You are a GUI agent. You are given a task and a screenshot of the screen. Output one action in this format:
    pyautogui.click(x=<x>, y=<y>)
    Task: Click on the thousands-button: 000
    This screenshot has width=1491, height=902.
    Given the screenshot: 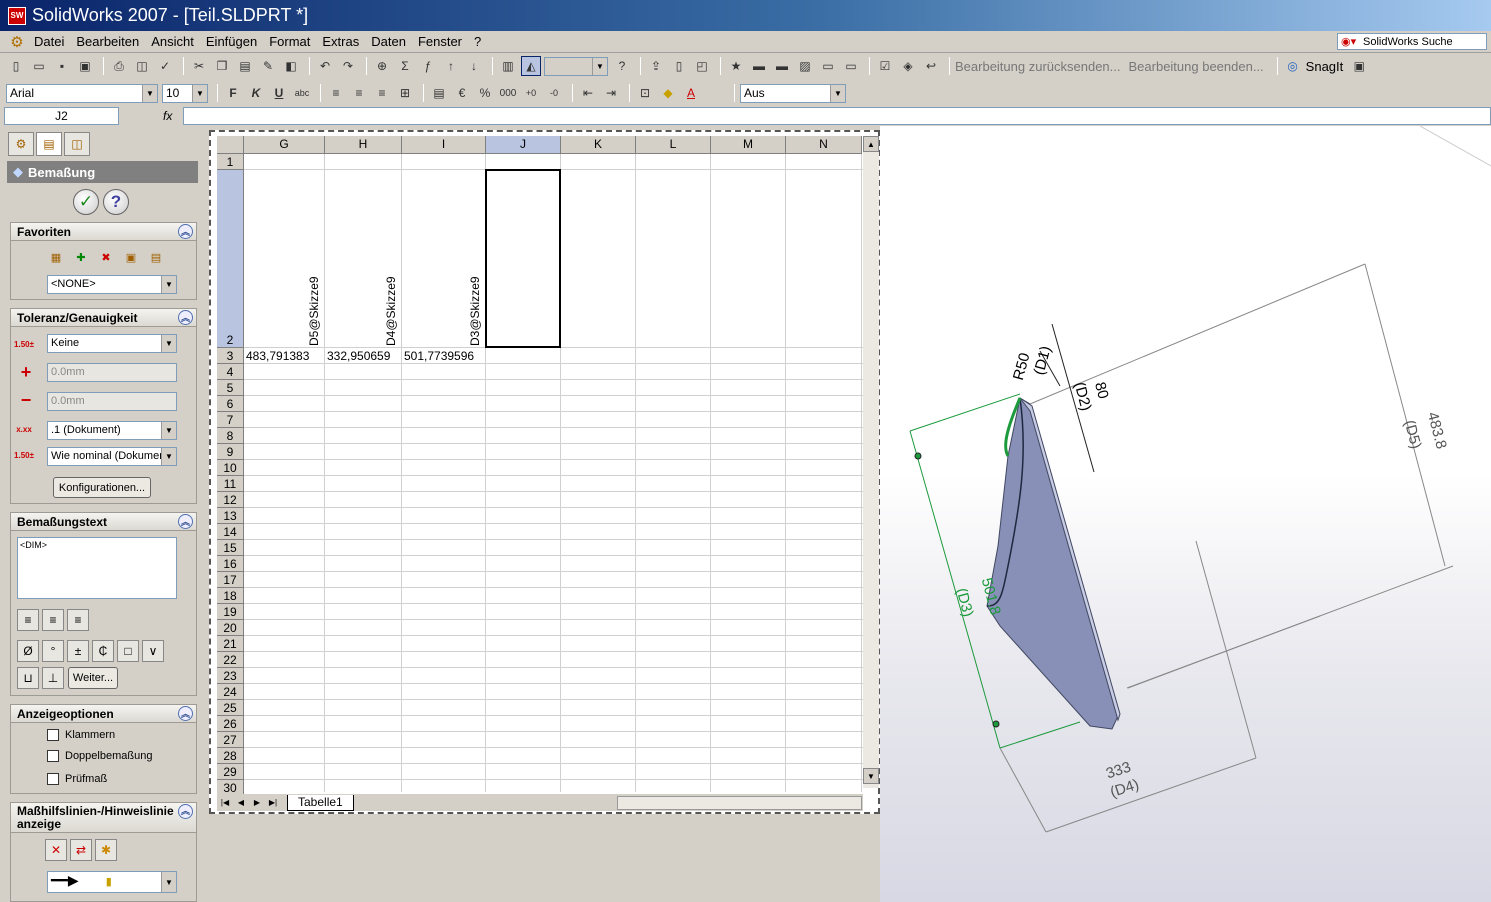 What is the action you would take?
    pyautogui.click(x=508, y=93)
    